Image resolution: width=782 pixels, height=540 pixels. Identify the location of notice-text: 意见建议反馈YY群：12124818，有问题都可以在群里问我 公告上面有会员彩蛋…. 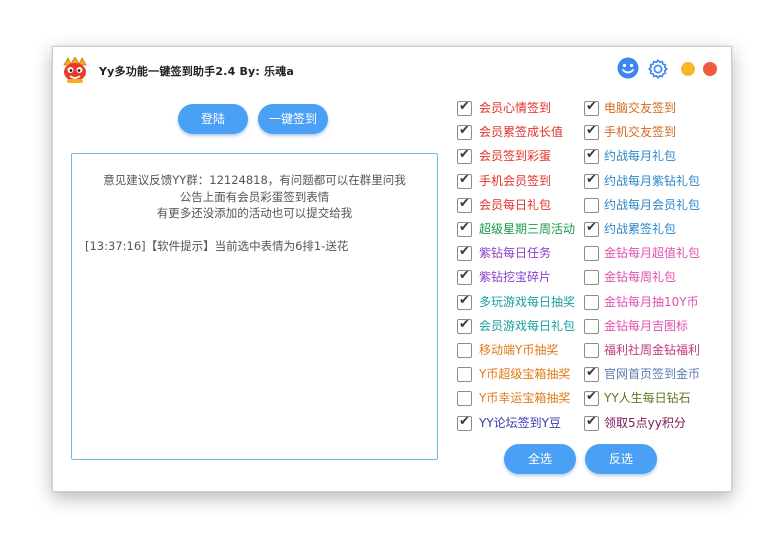
(254, 197).